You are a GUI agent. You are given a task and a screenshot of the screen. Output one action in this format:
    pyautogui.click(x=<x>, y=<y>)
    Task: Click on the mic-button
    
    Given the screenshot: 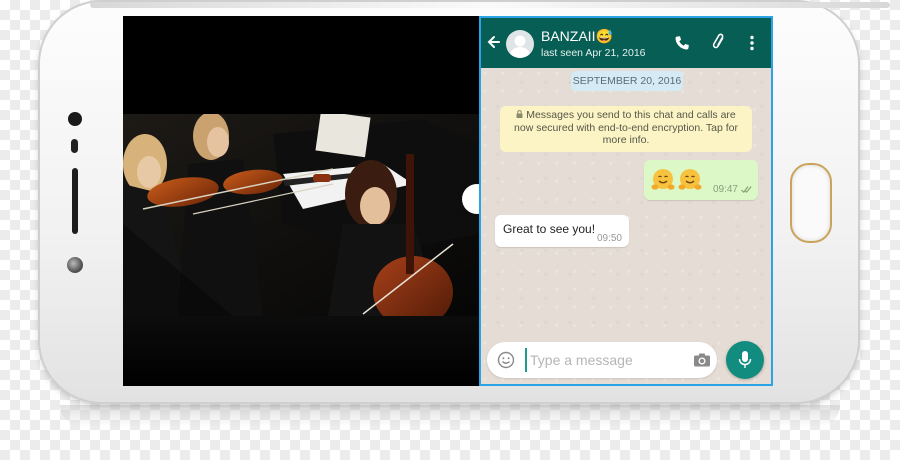 What is the action you would take?
    pyautogui.click(x=745, y=360)
    